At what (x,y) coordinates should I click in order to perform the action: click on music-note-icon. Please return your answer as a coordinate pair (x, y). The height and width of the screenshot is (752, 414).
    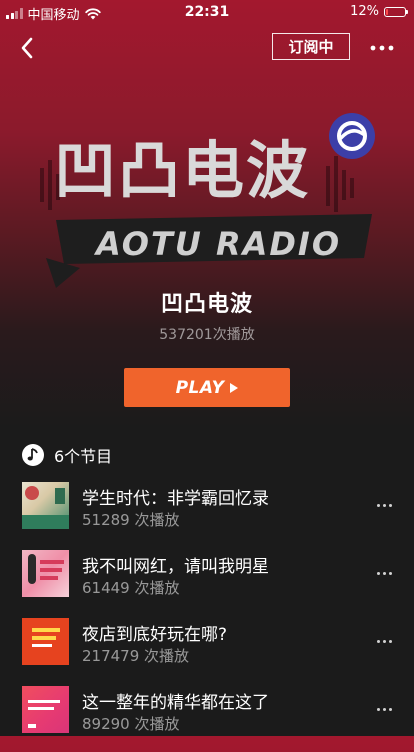
    Looking at the image, I should click on (33, 455).